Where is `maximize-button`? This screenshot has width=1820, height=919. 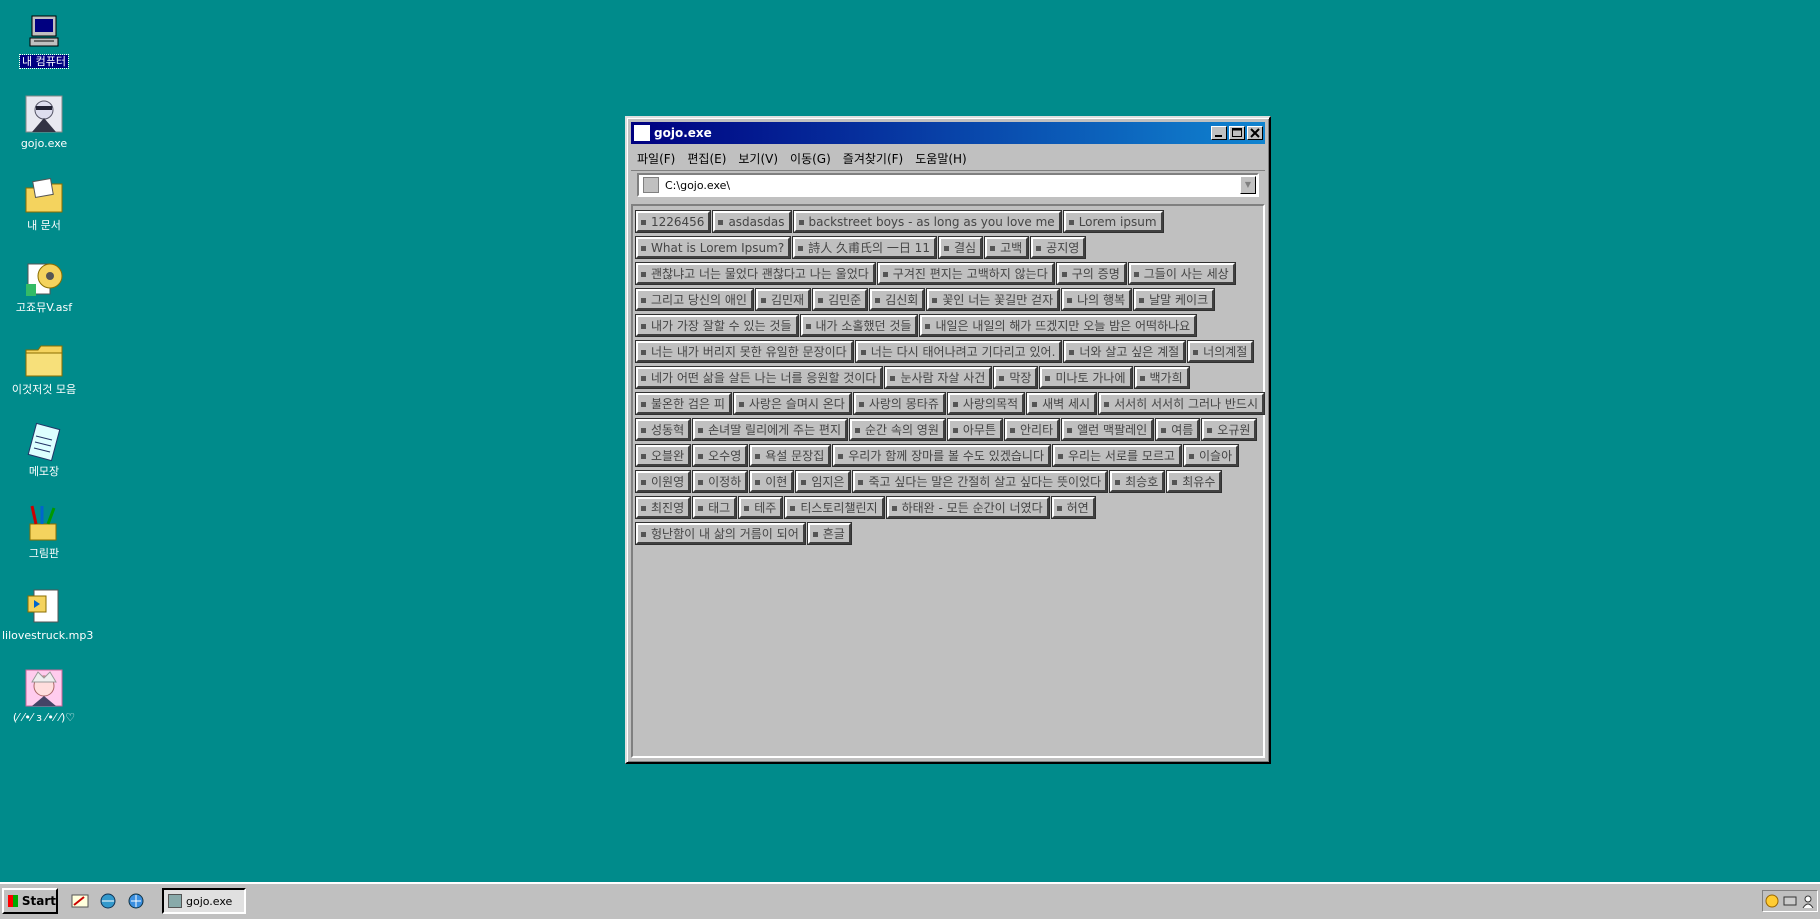
maximize-button is located at coordinates (1237, 133).